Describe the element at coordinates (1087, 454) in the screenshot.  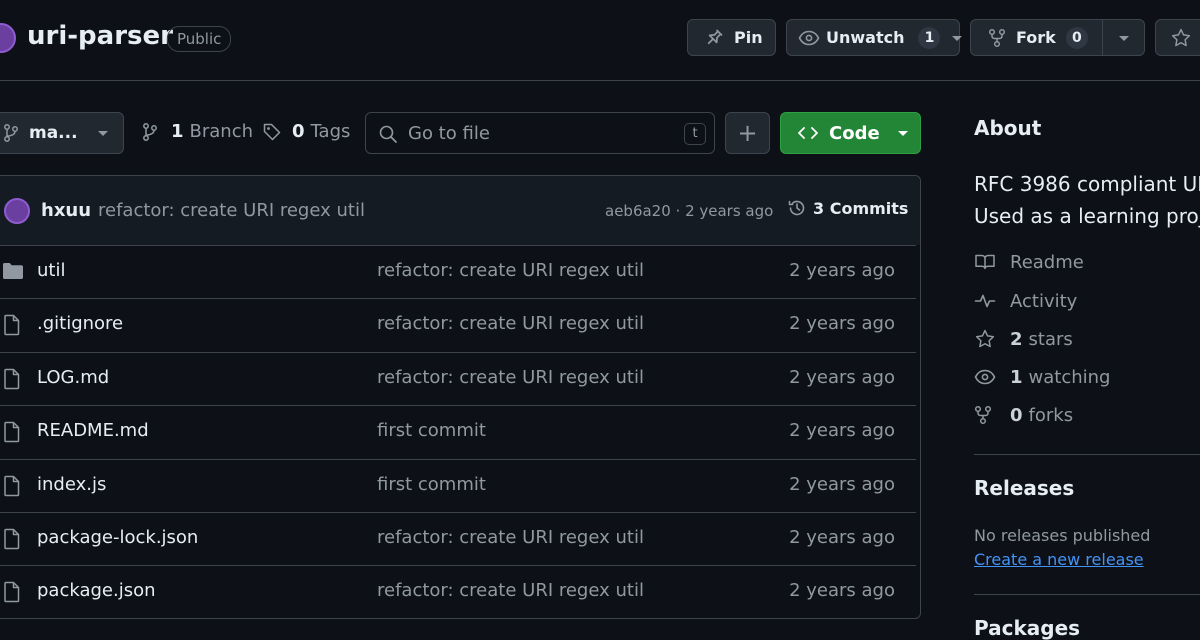
I see `sidebar-divider` at that location.